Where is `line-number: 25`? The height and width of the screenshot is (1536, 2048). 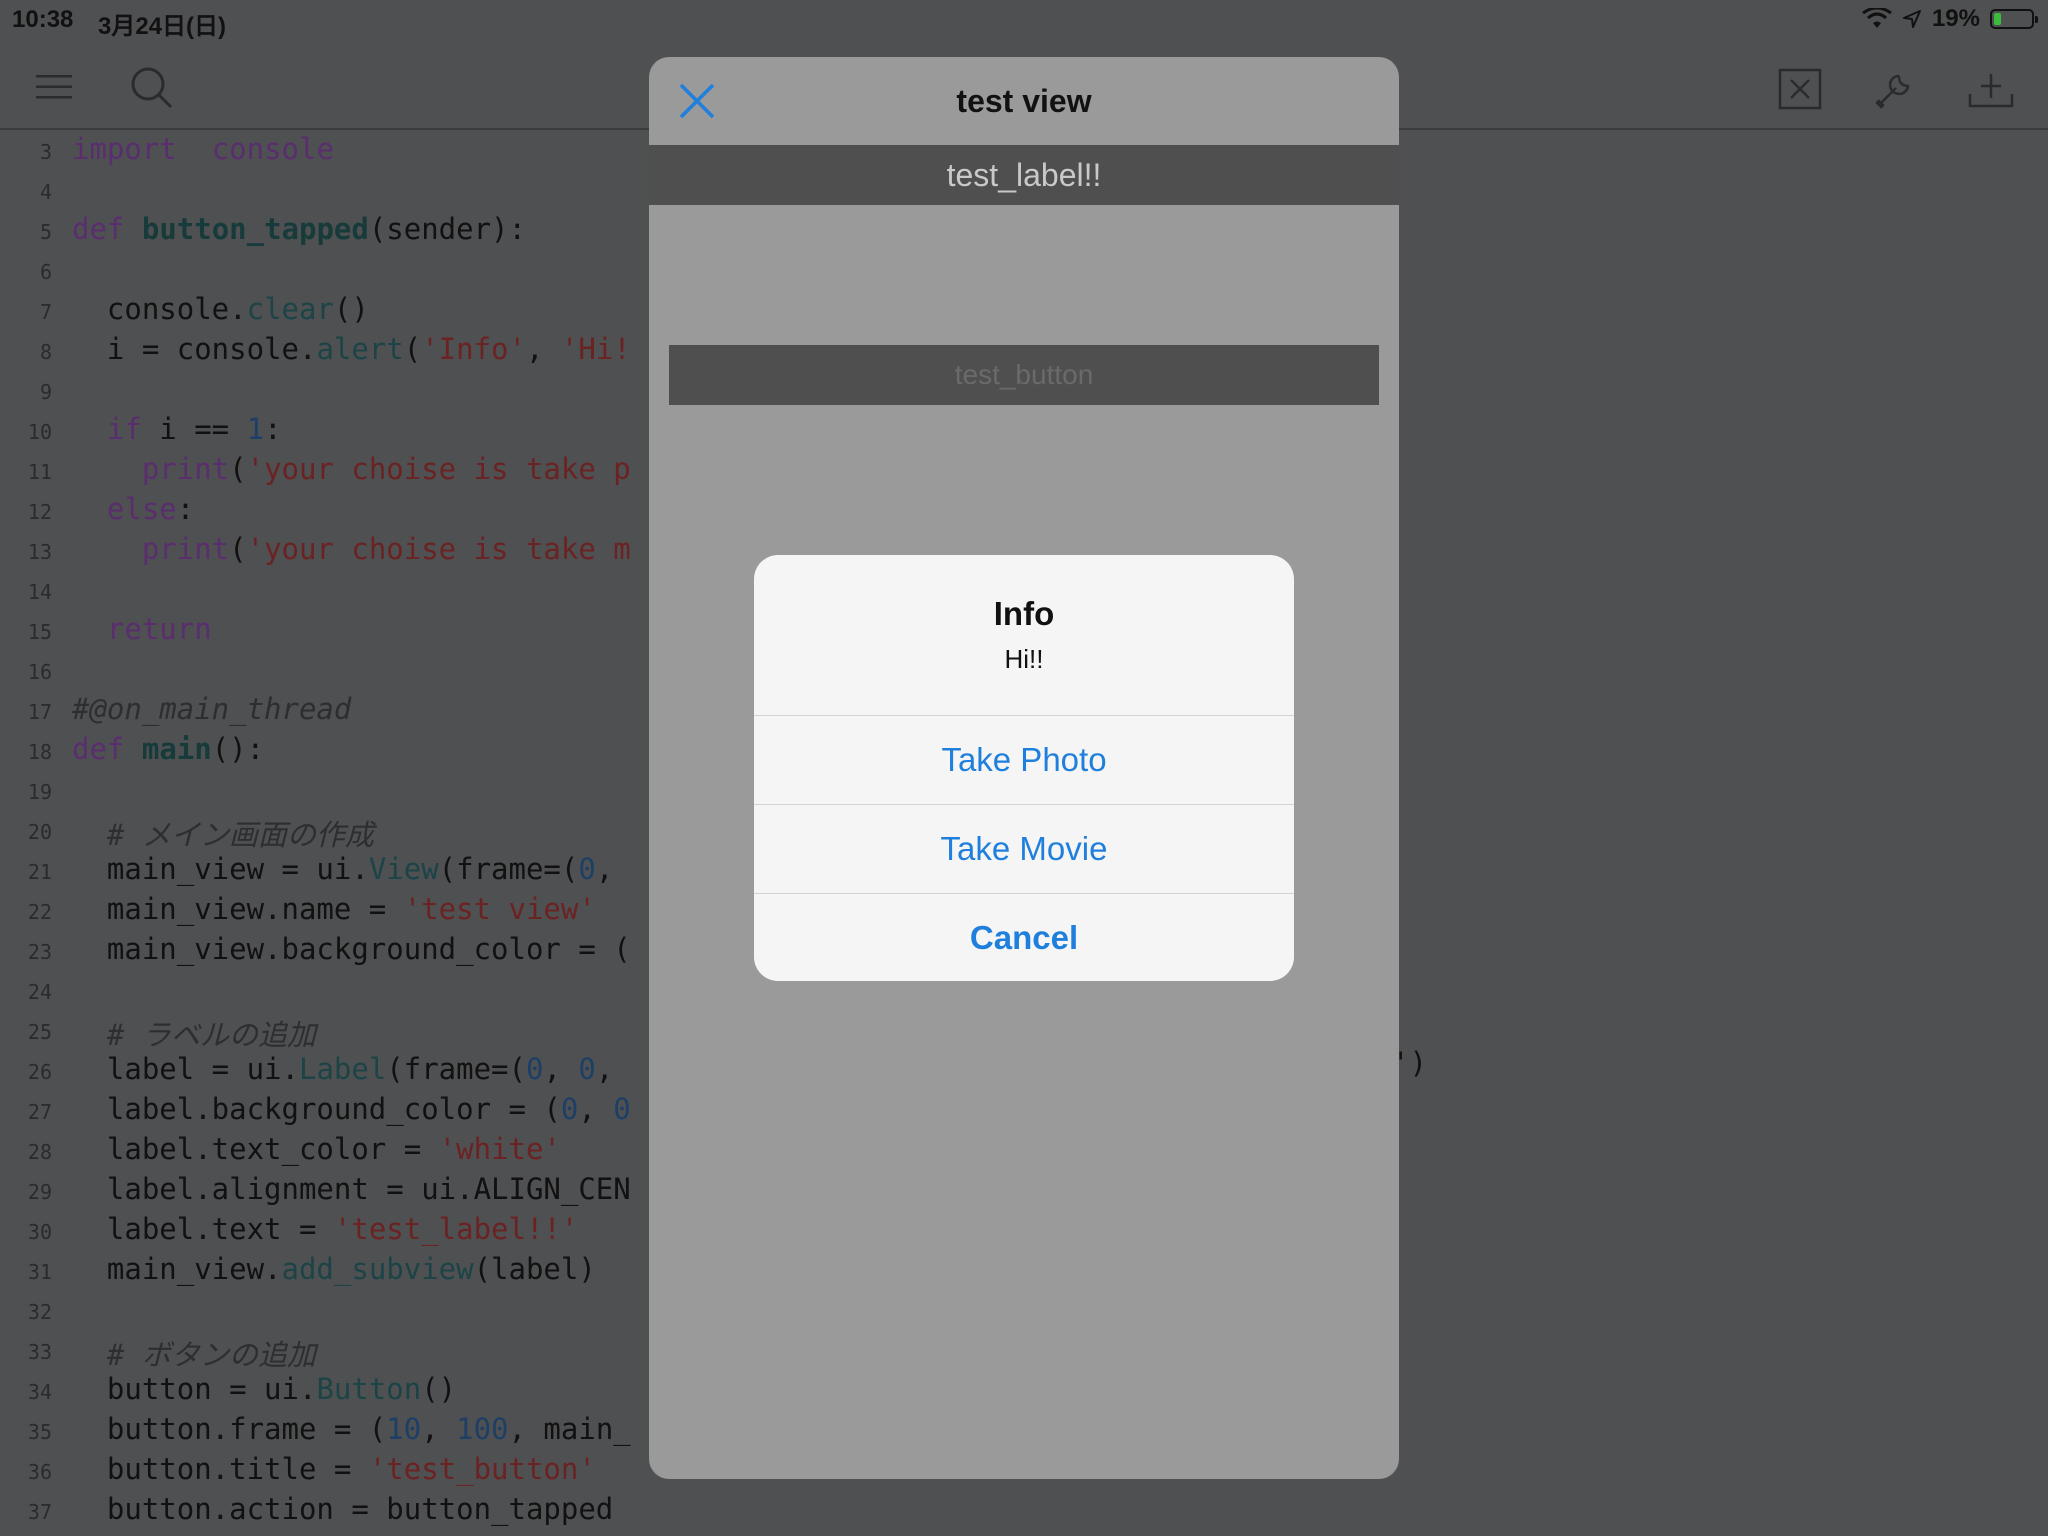
line-number: 25 is located at coordinates (39, 1032).